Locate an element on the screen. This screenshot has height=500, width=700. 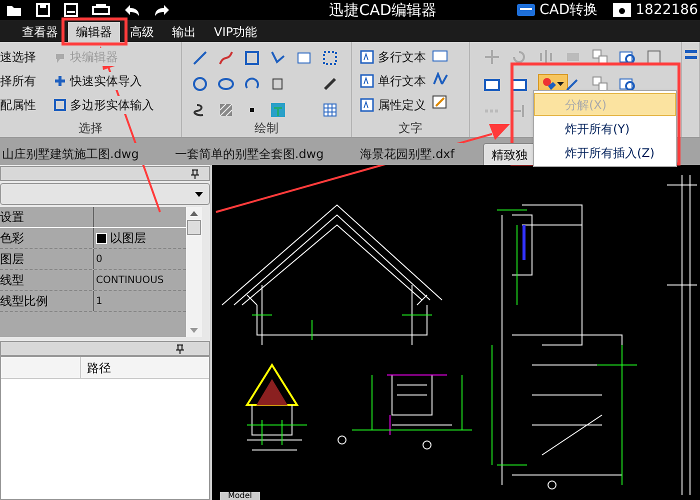
group-label: 选择 is located at coordinates (91, 128).